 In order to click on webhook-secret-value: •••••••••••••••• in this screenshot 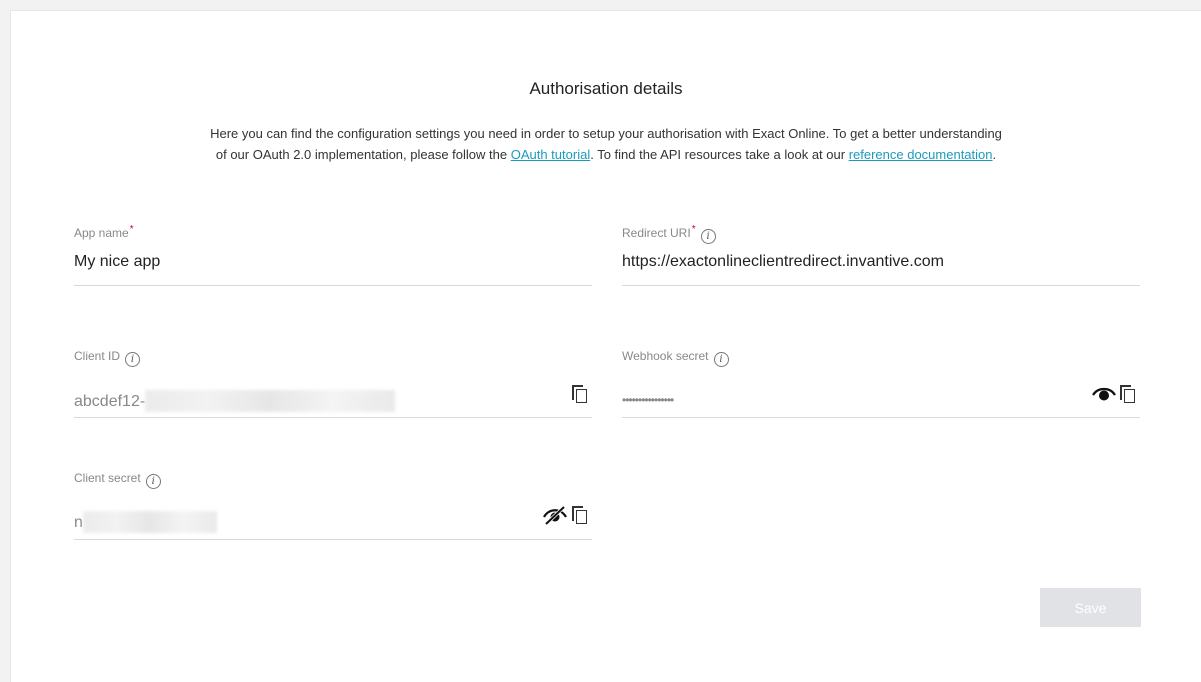, I will do `click(648, 400)`.